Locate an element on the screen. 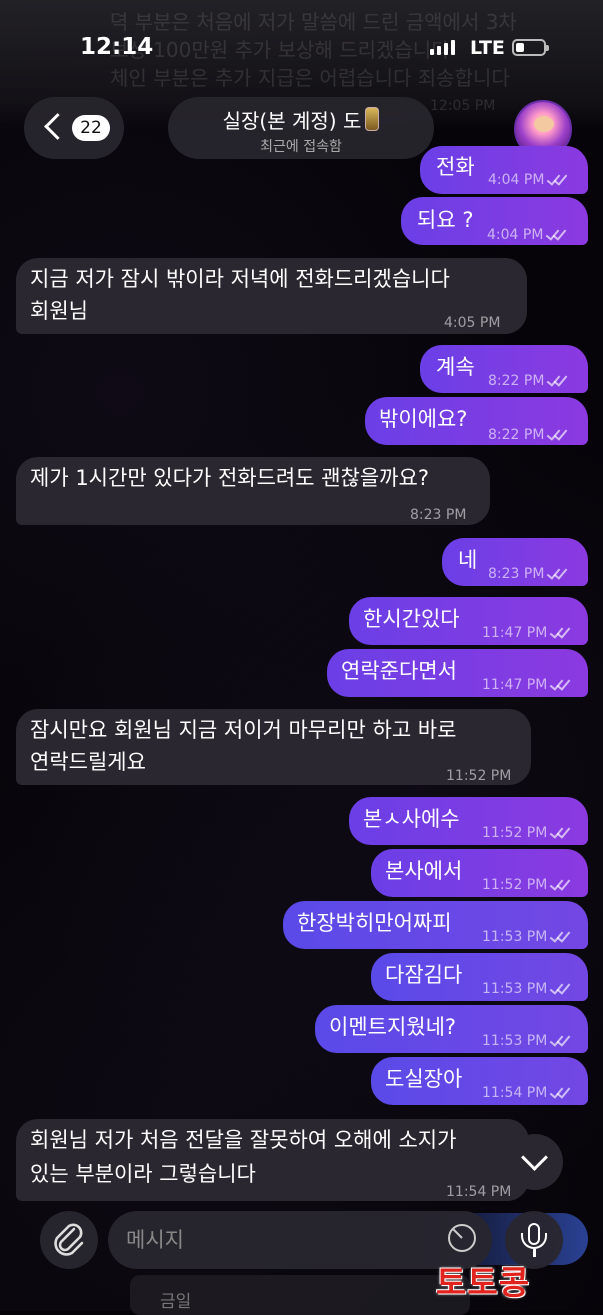 Image resolution: width=603 pixels, height=1315 pixels. message-time: 4:05 PM is located at coordinates (472, 323).